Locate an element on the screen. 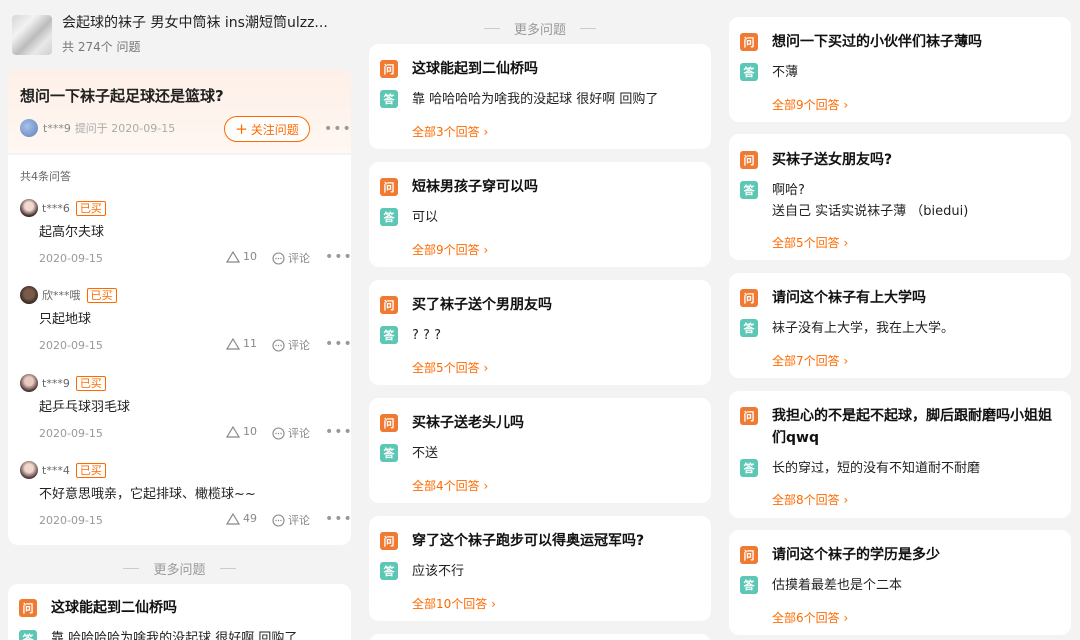 The height and width of the screenshot is (640, 1080). qa-card: 问 请问这个袜子的学历是多少 答 估摸着最差也是个二本 全部6个回答 › is located at coordinates (900, 582).